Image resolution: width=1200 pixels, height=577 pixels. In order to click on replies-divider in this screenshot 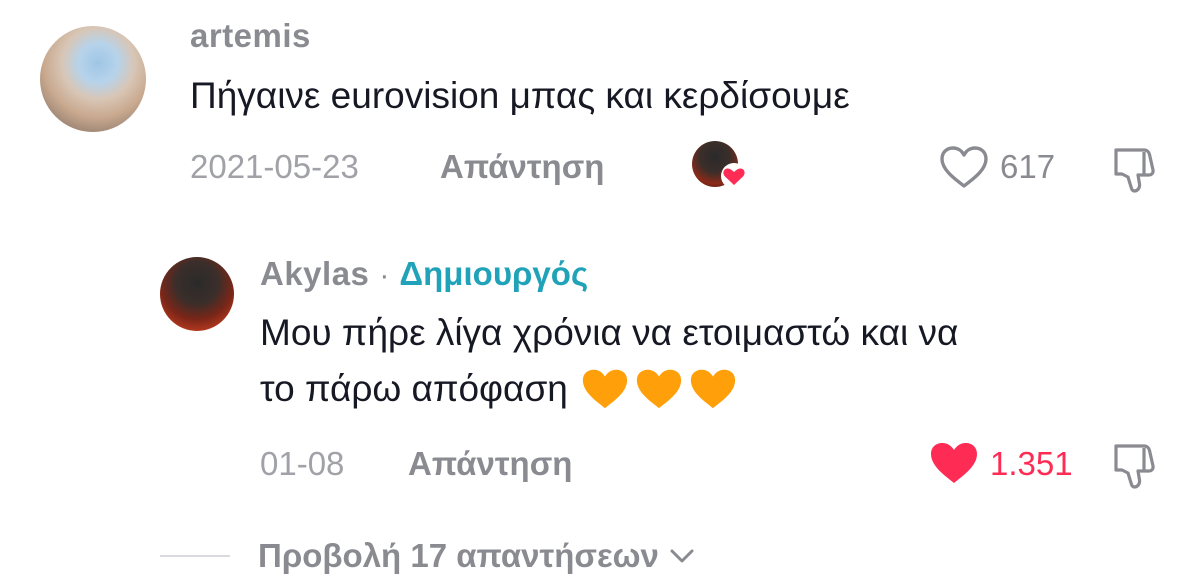, I will do `click(195, 556)`.